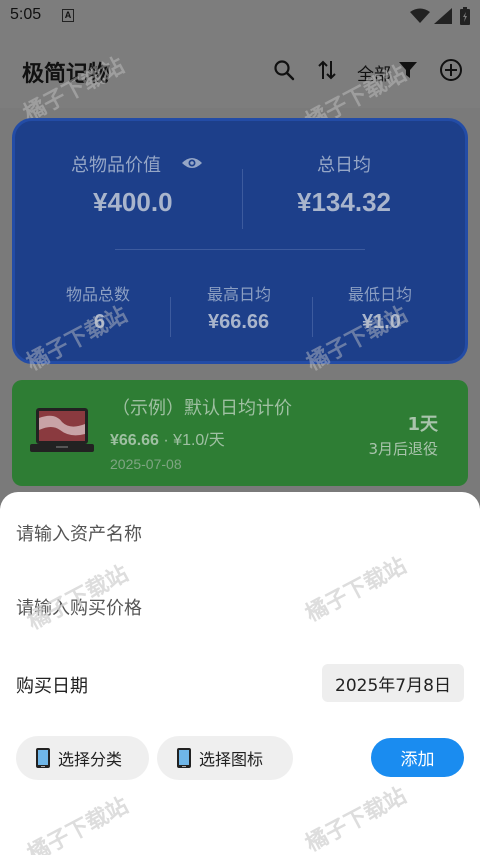  Describe the element at coordinates (422, 424) in the screenshot. I see `item-days: 1天` at that location.